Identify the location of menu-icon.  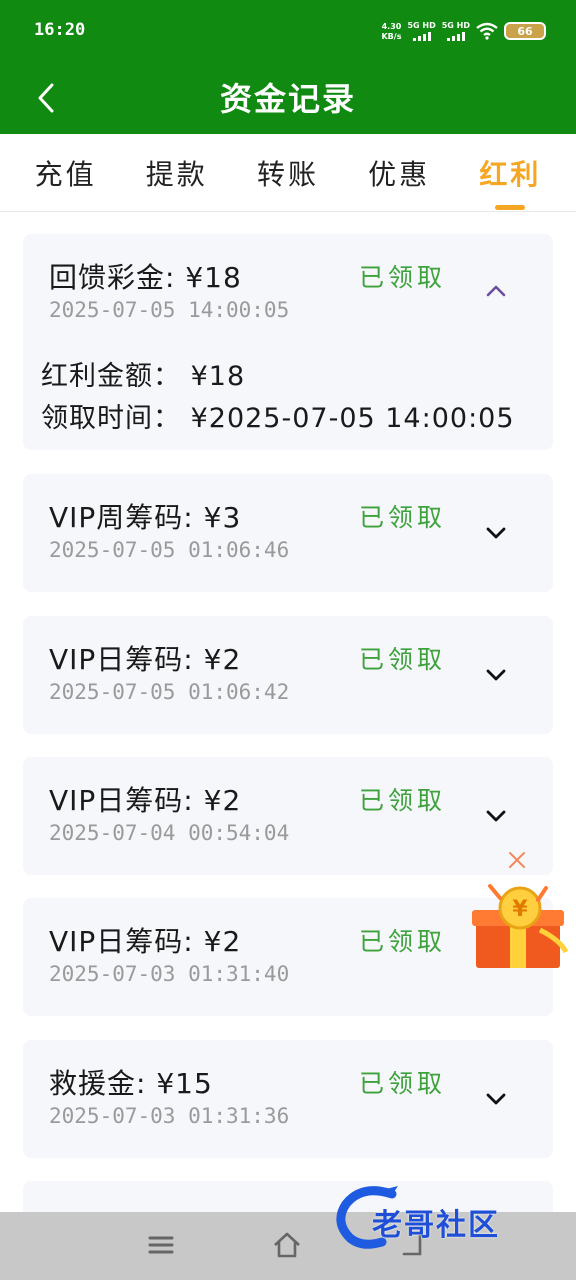
(161, 1245).